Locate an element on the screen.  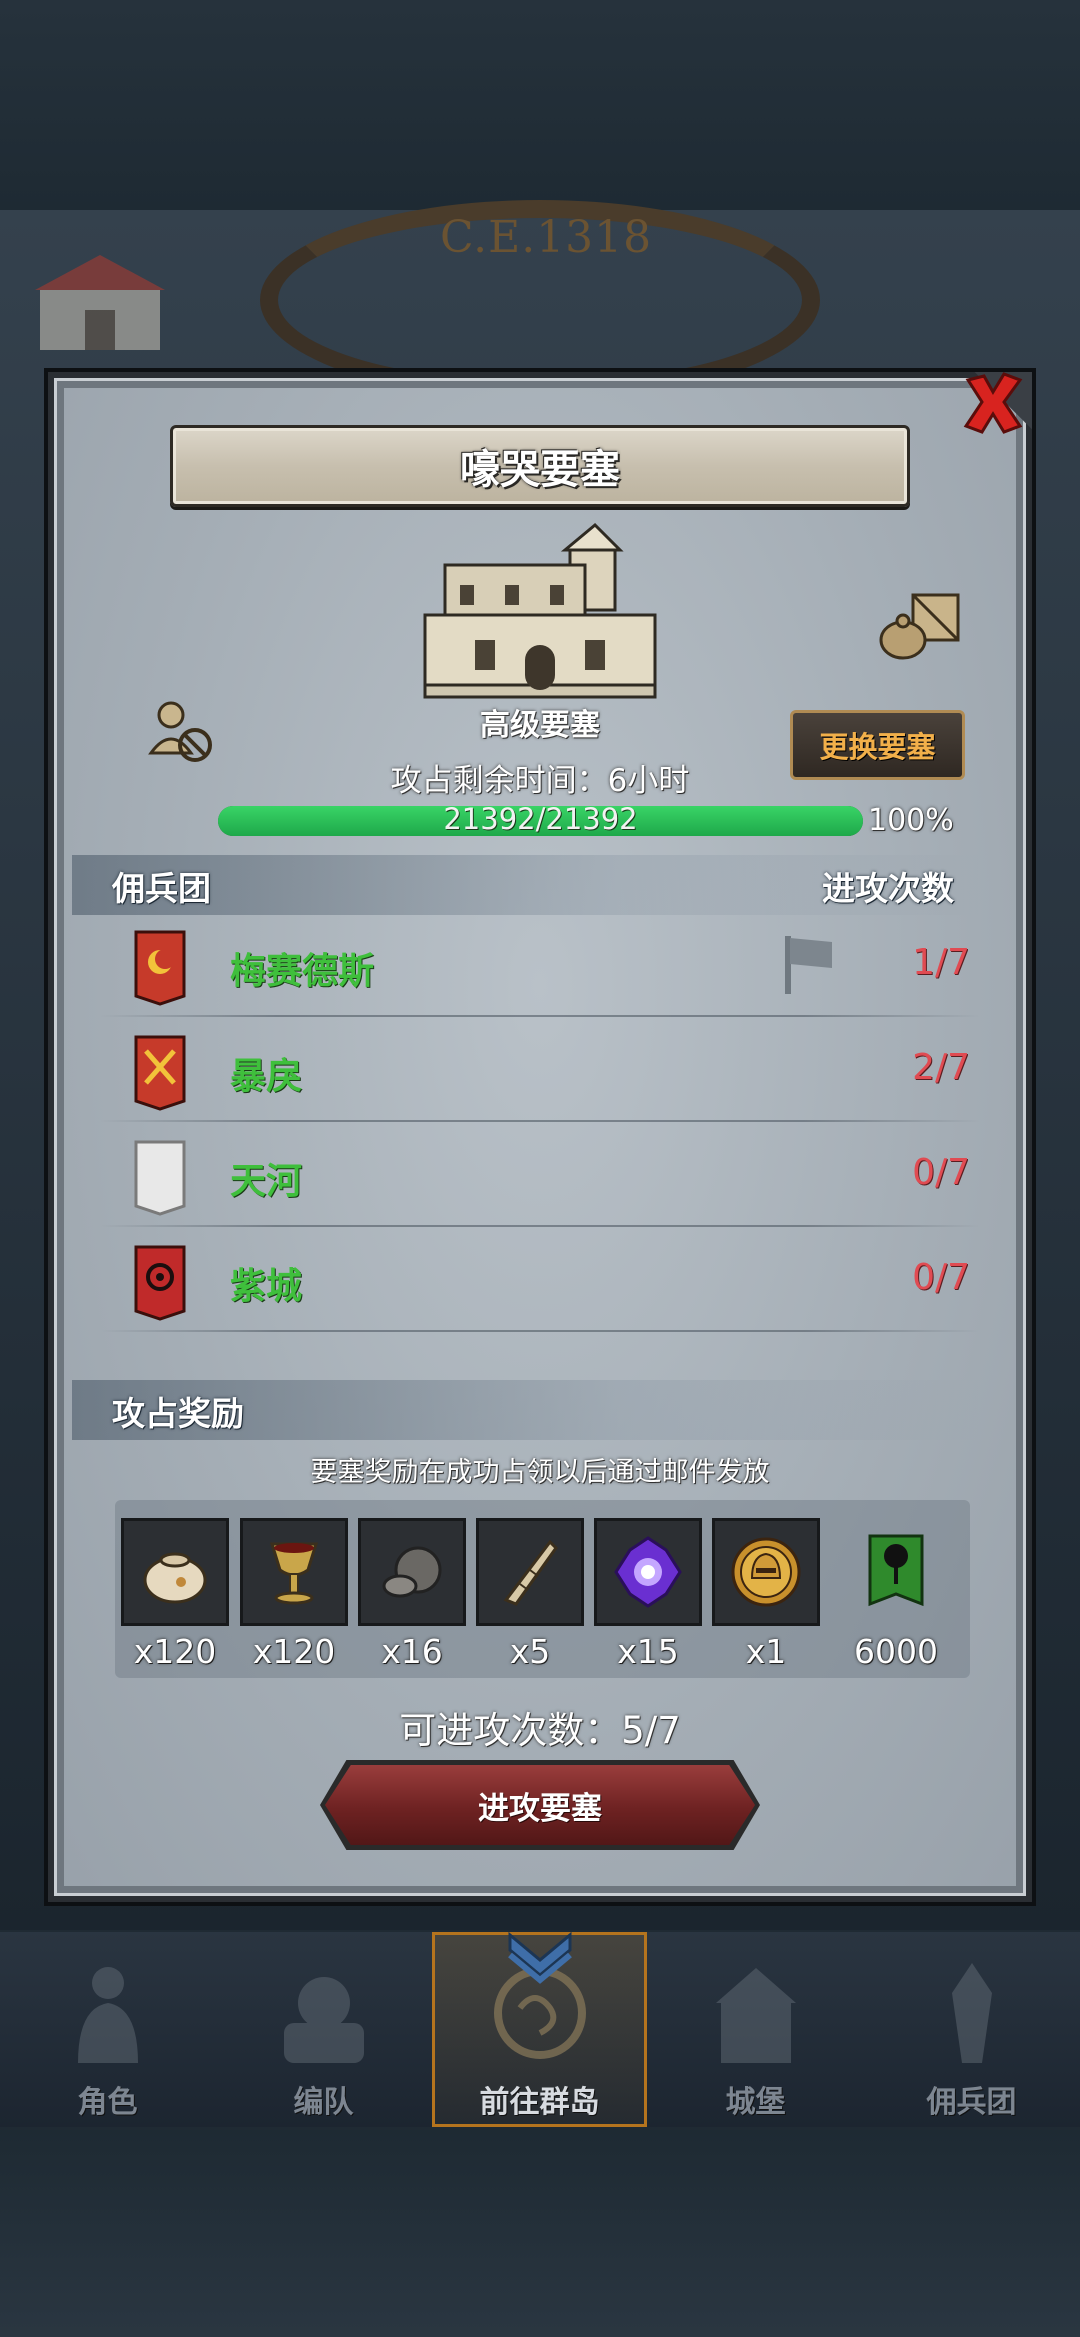
fortress-type: 高级要塞 is located at coordinates (540, 725).